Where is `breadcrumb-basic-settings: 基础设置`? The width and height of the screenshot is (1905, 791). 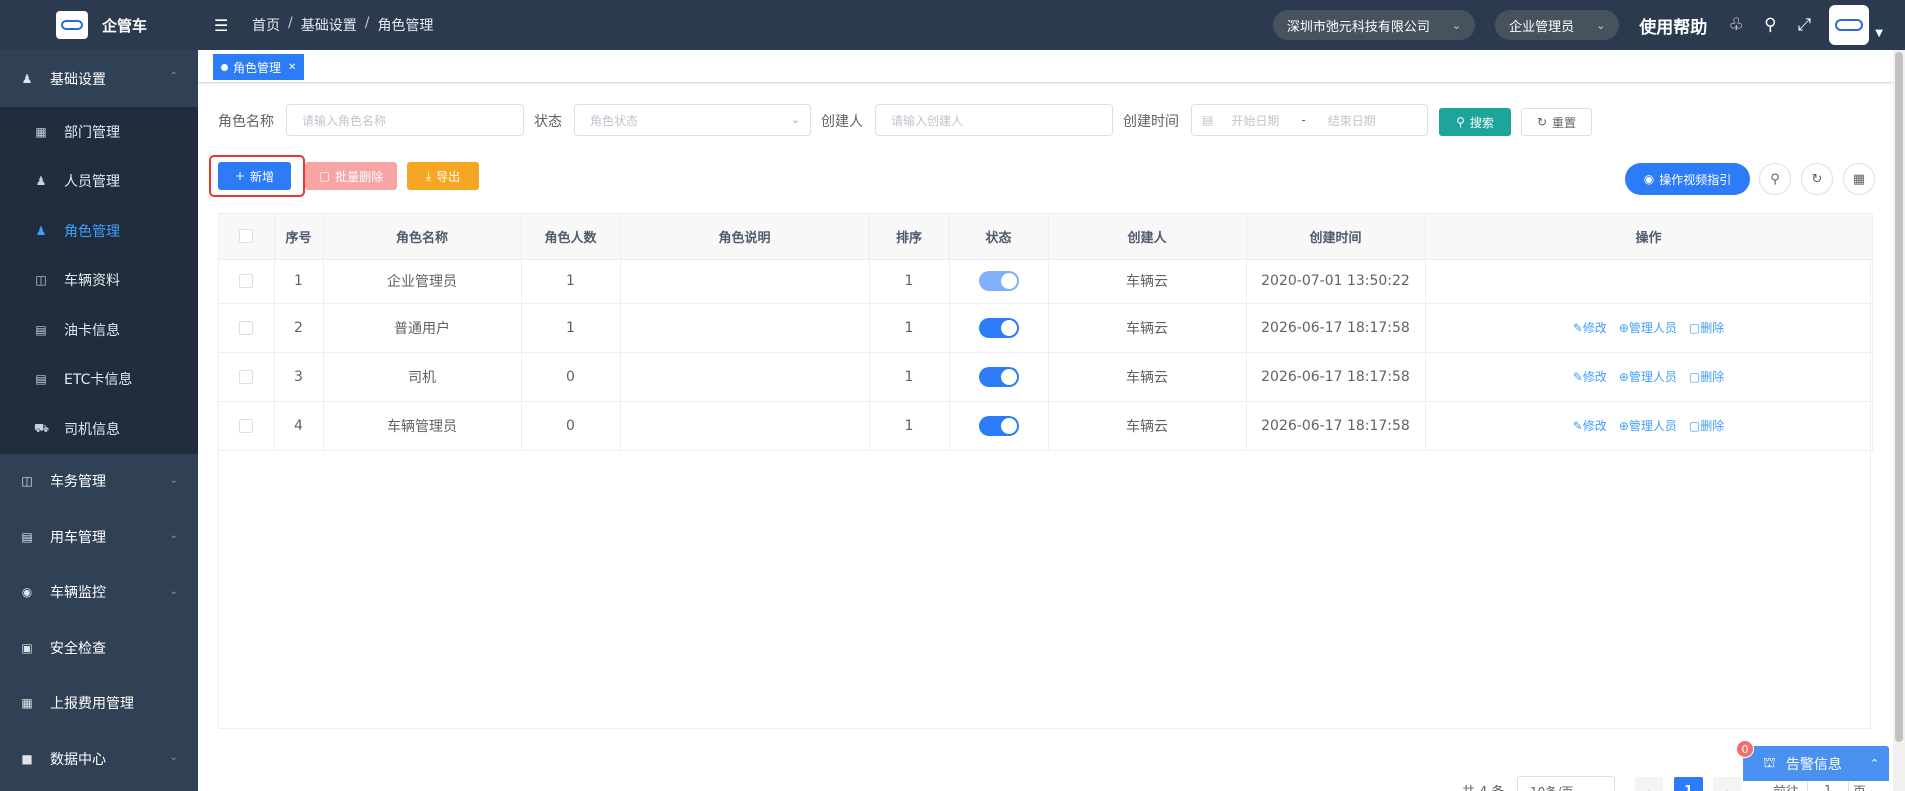 breadcrumb-basic-settings: 基础设置 is located at coordinates (329, 25).